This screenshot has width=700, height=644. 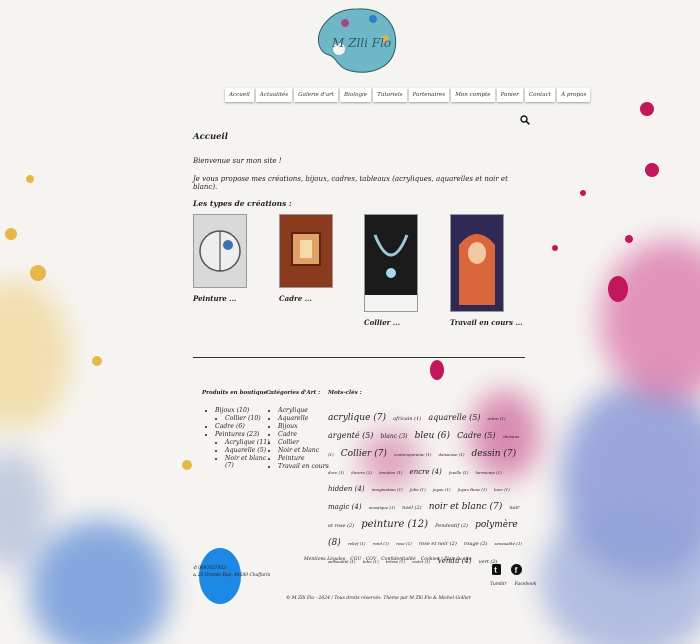 I want to click on tag-link: rose et noir (2), so click(x=438, y=544).